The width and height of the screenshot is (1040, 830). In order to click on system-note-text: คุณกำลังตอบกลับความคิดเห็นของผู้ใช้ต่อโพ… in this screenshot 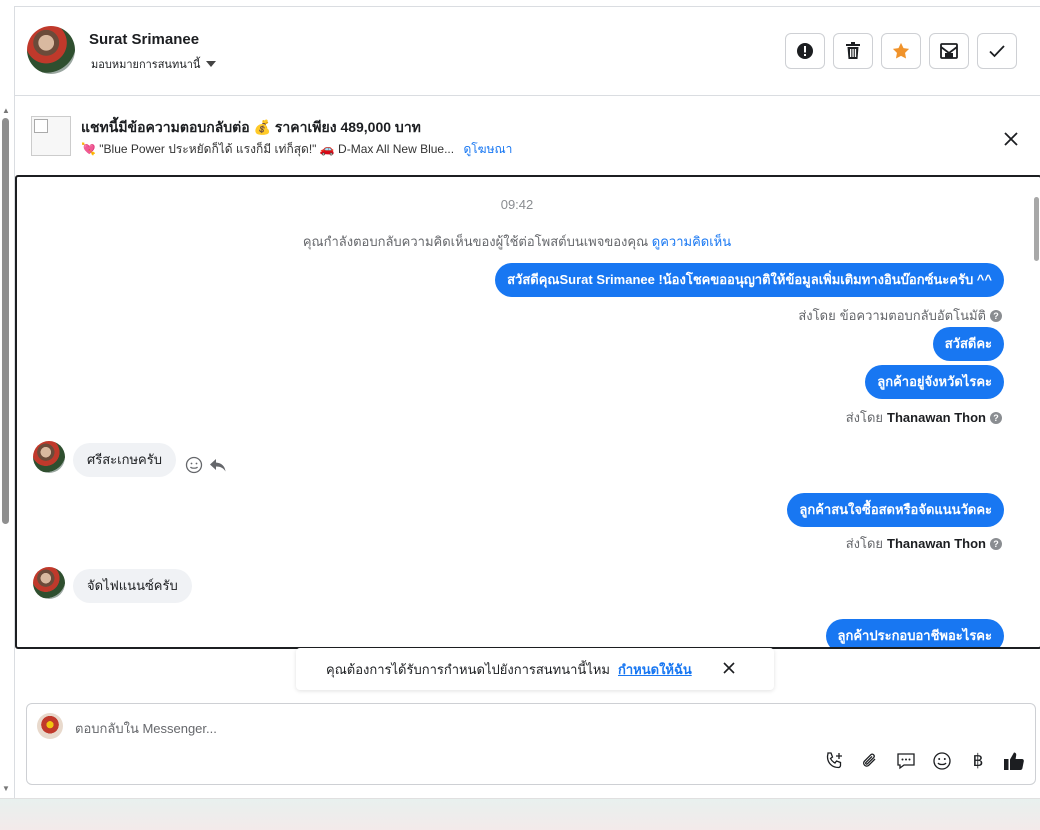, I will do `click(475, 241)`.